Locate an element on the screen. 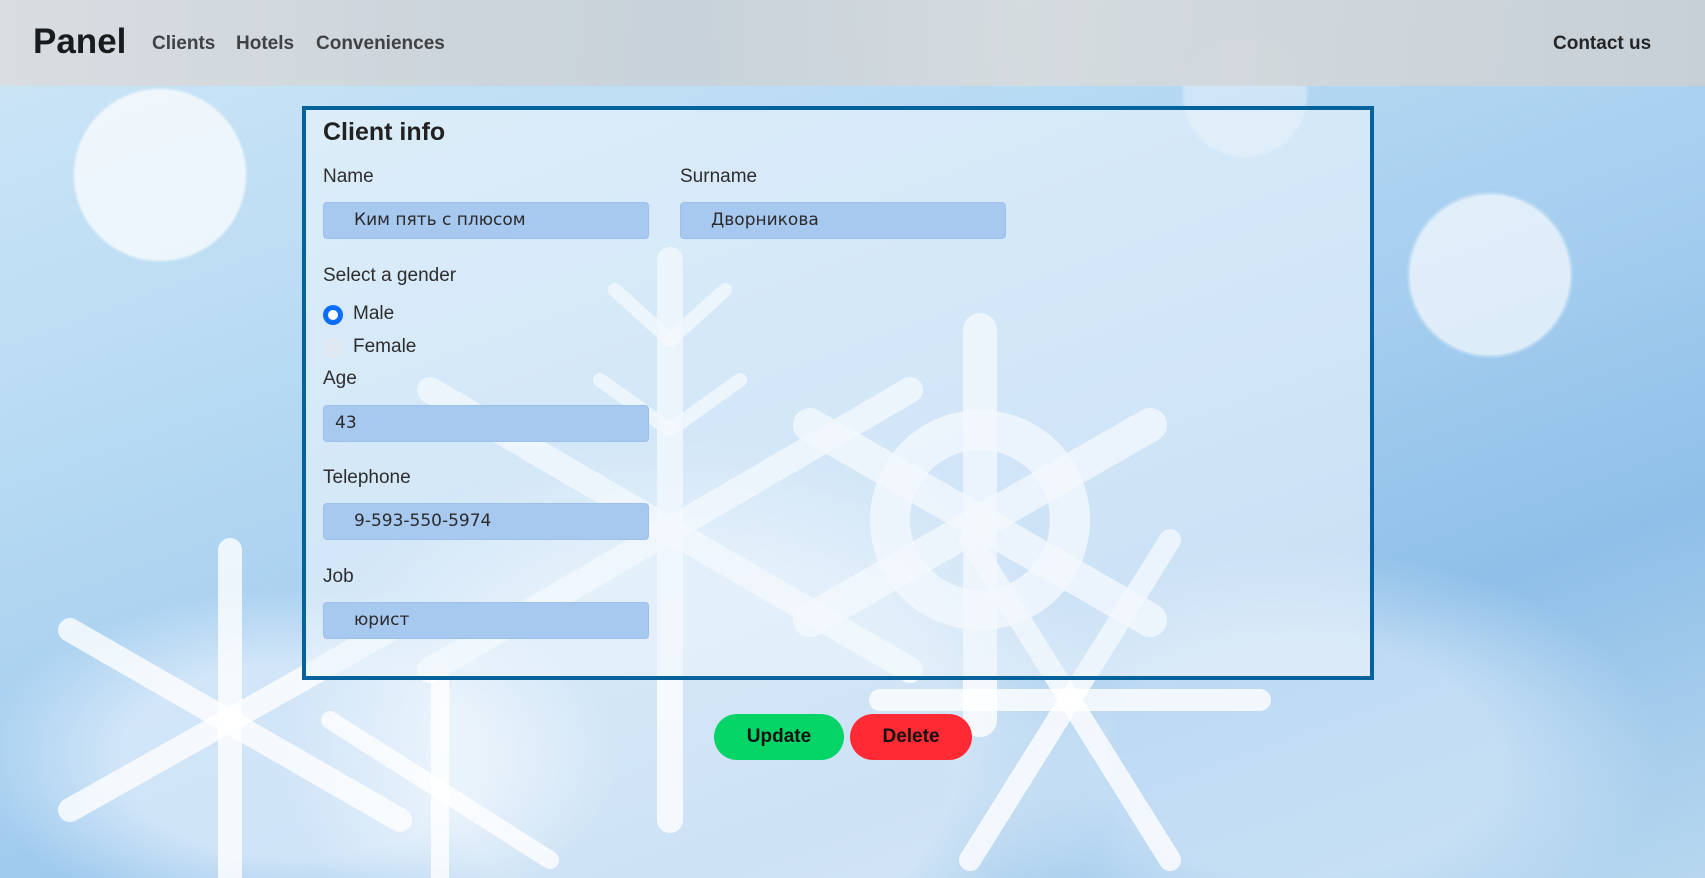  card-title: Client info is located at coordinates (384, 132).